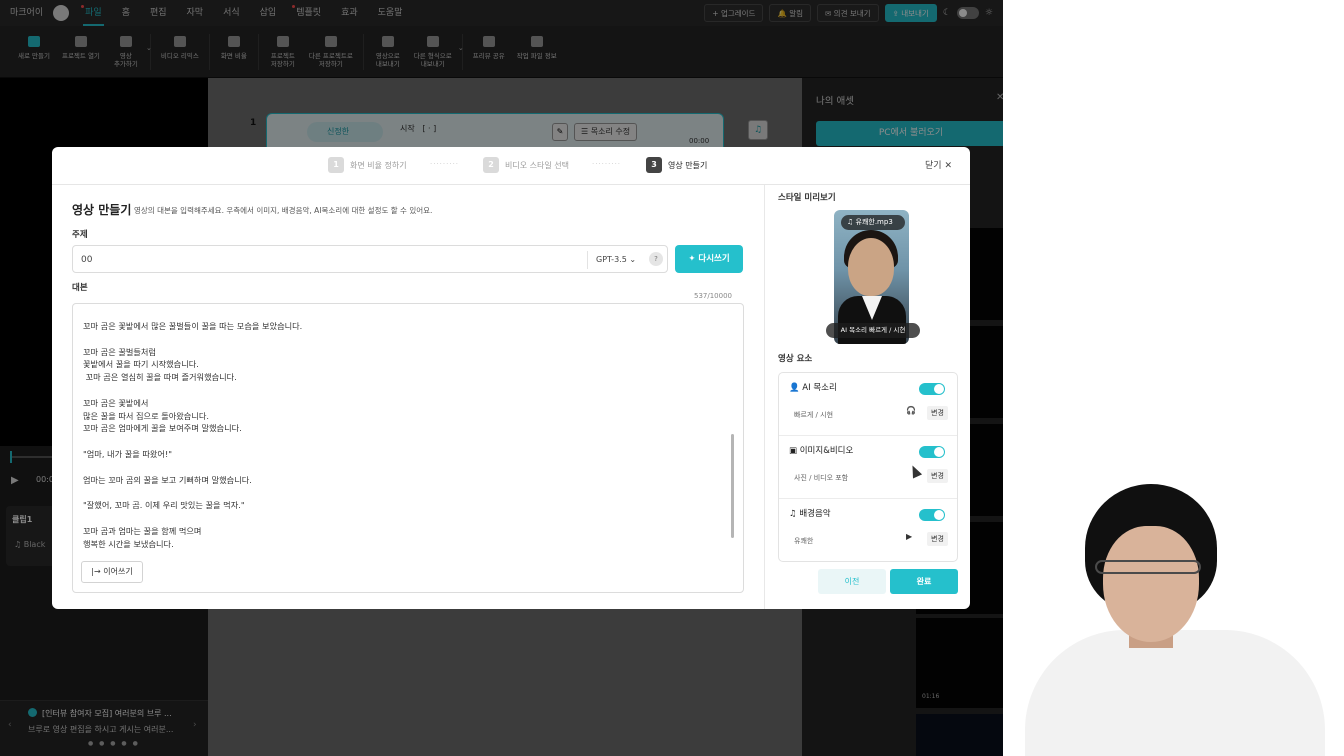 The height and width of the screenshot is (756, 1344). I want to click on continue-writing-button: |→ 이어쓰기, so click(112, 572).